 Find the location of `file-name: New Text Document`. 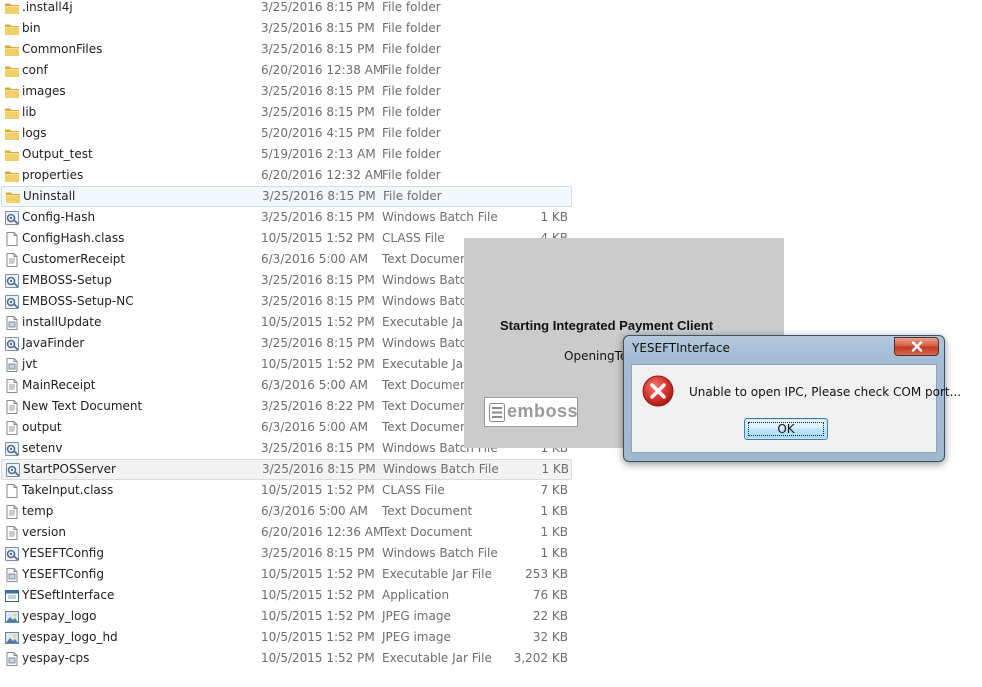

file-name: New Text Document is located at coordinates (82, 406).